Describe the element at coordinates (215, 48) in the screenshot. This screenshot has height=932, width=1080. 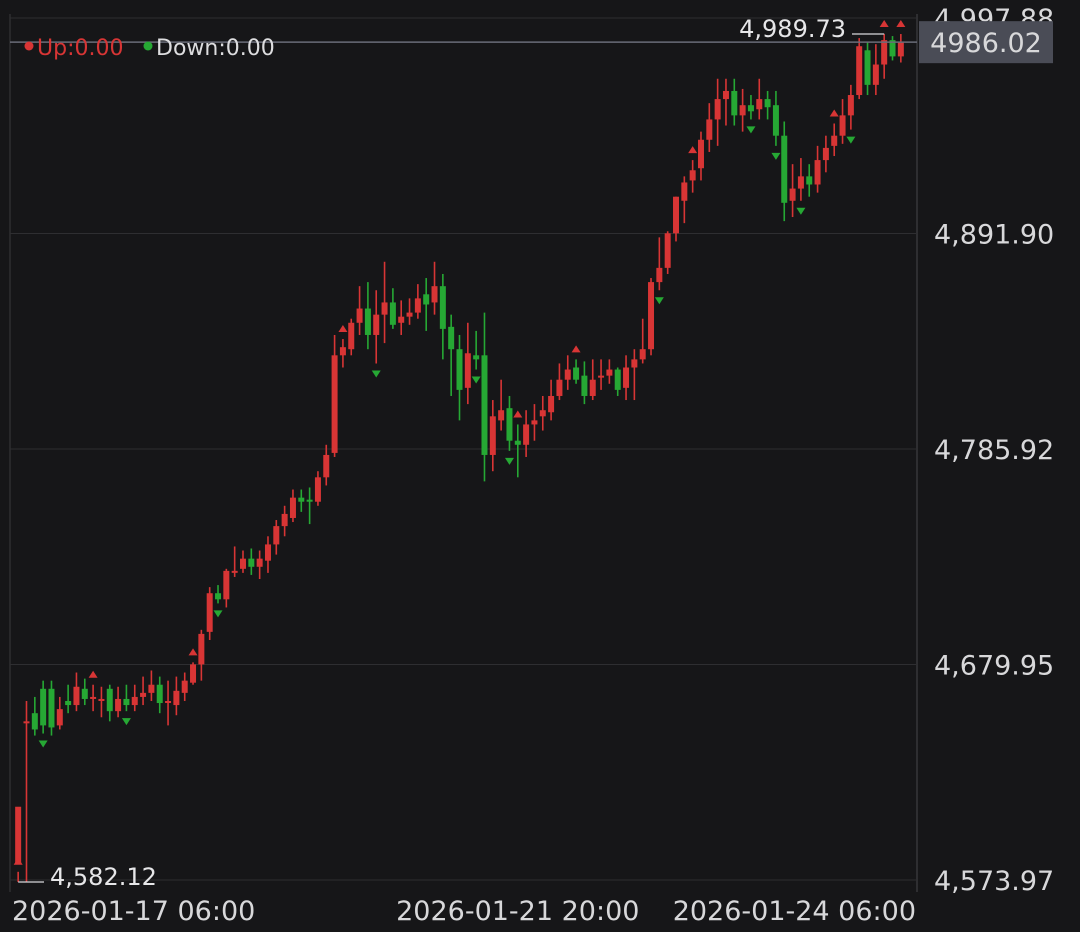
I see `down-legend-label: Down:0.00` at that location.